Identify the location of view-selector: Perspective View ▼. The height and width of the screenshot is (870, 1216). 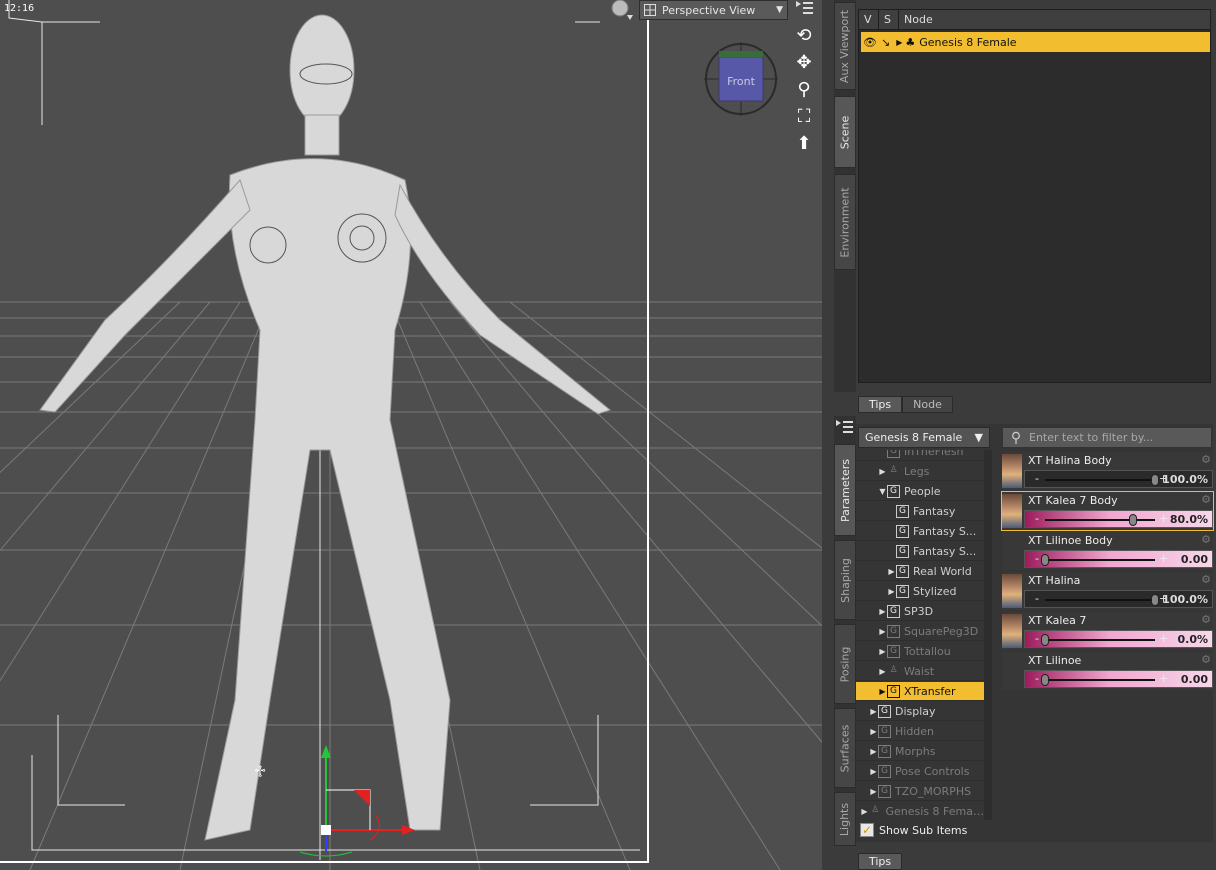
(713, 10).